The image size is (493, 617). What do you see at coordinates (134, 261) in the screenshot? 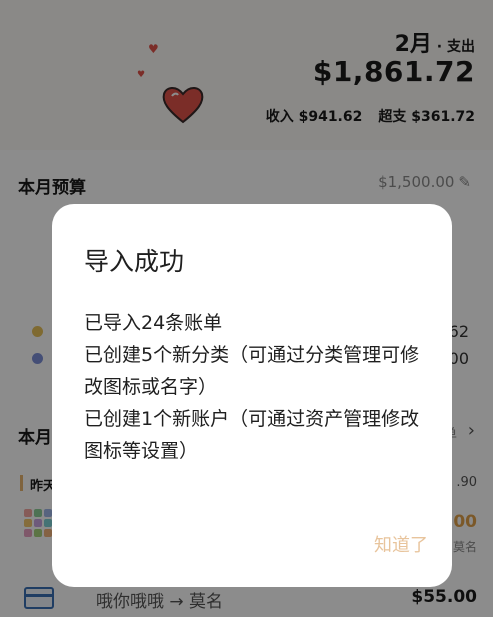
I see `dialog-title: 导入成功` at bounding box center [134, 261].